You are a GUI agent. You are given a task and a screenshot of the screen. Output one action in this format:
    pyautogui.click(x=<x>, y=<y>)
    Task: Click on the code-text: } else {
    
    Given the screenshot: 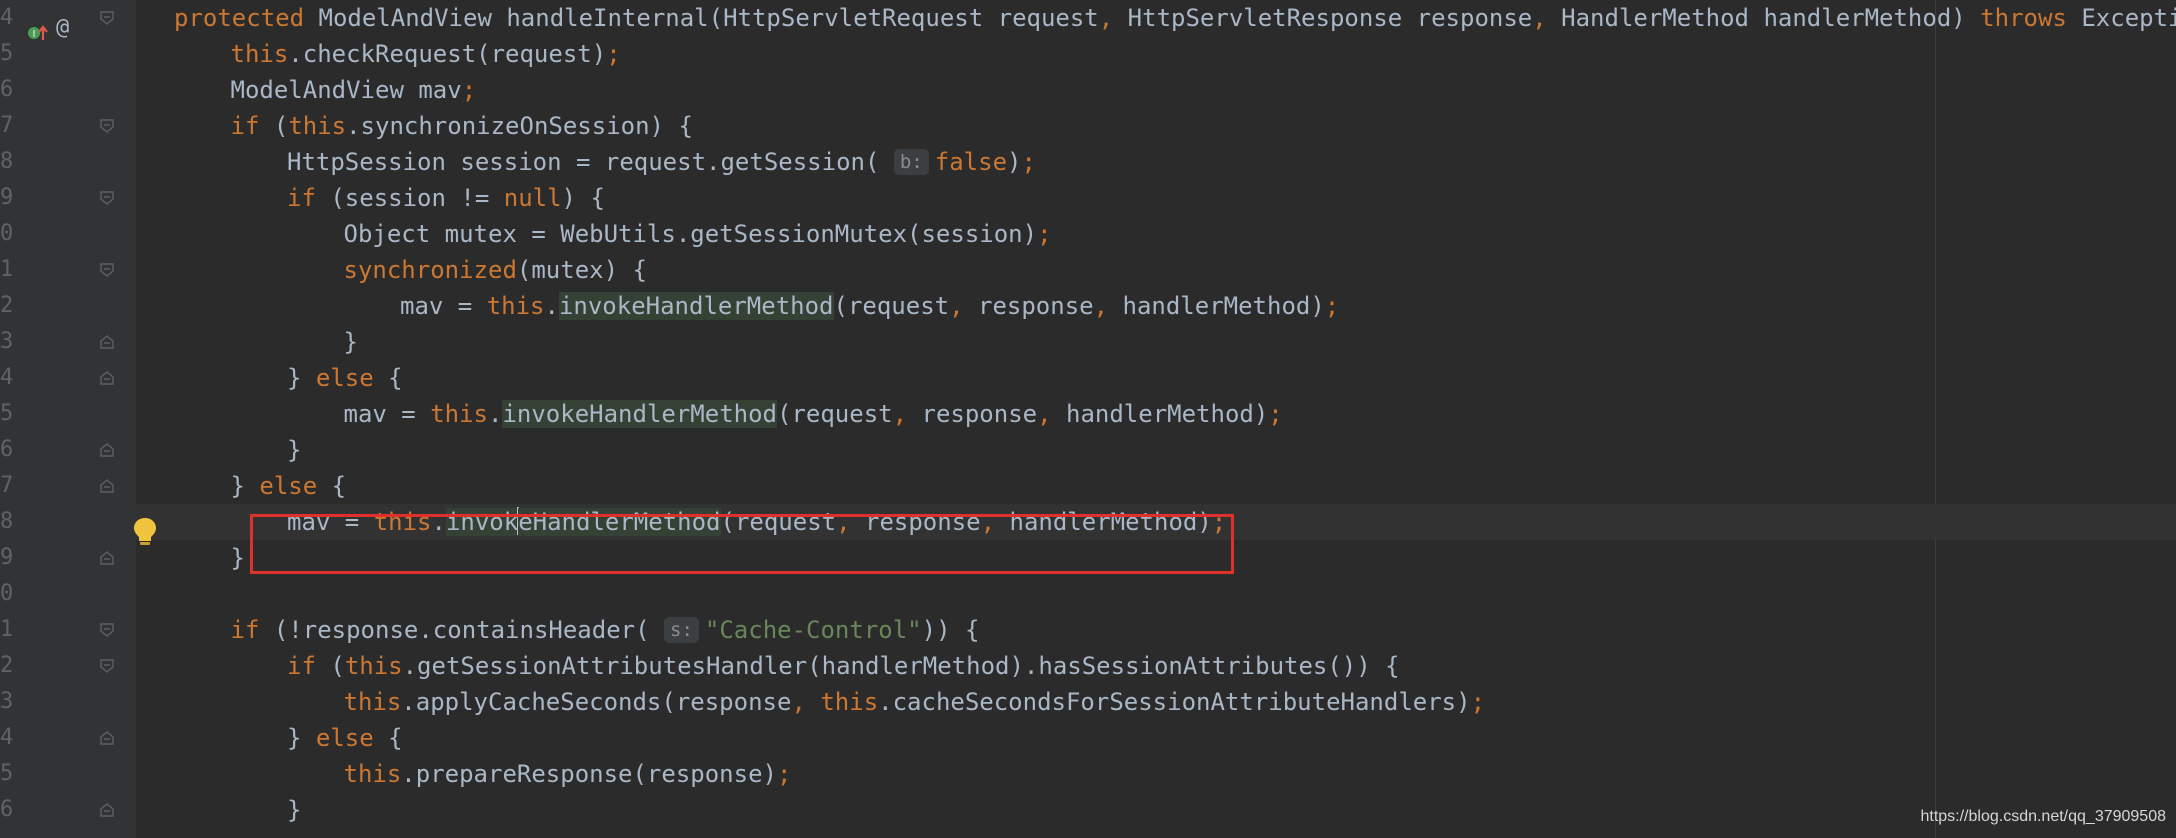 What is the action you would take?
    pyautogui.click(x=345, y=378)
    